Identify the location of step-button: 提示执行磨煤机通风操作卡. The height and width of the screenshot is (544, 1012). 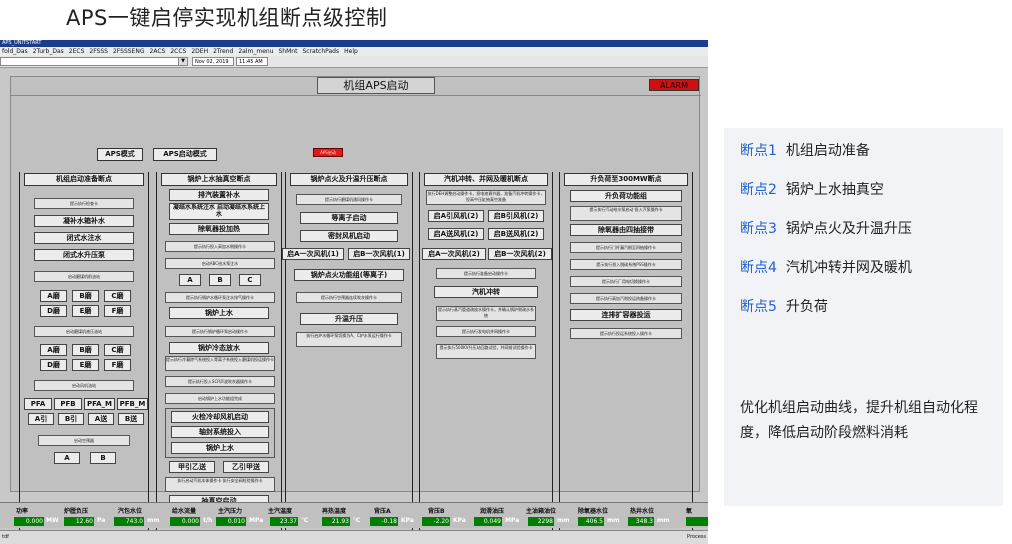
(349, 199).